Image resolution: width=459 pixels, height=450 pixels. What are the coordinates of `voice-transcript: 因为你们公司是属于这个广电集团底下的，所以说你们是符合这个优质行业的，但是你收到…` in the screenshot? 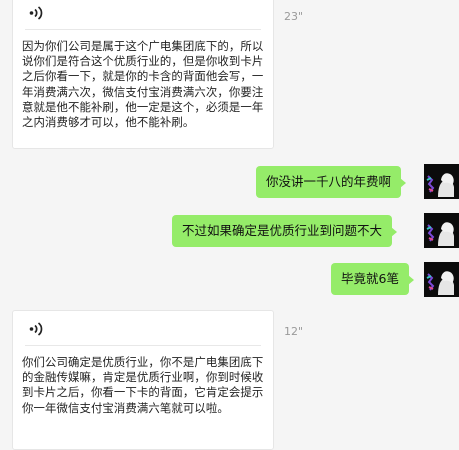 It's located at (143, 84).